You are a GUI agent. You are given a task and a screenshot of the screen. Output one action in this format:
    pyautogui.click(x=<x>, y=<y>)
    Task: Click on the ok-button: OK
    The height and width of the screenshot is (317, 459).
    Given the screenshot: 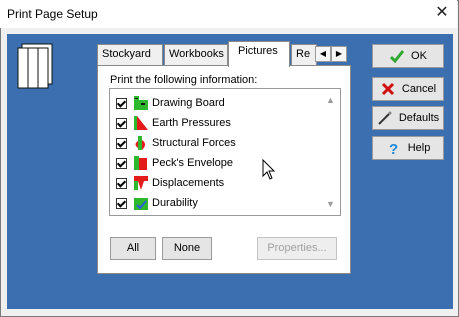 What is the action you would take?
    pyautogui.click(x=408, y=56)
    